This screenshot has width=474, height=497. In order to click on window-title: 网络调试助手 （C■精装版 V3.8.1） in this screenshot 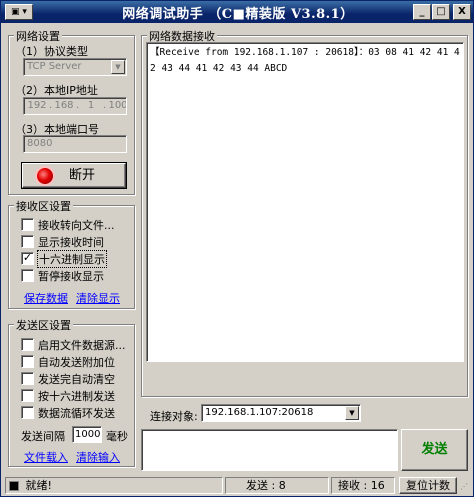, I will do `click(238, 14)`.